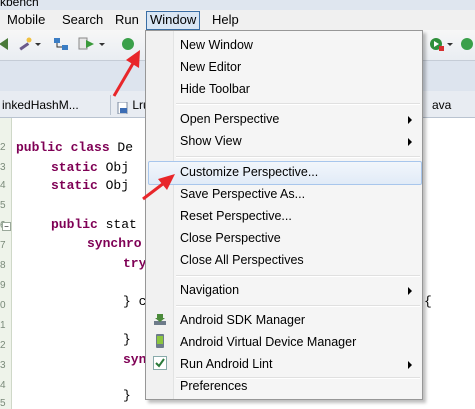  Describe the element at coordinates (160, 319) in the screenshot. I see `download-icon` at that location.